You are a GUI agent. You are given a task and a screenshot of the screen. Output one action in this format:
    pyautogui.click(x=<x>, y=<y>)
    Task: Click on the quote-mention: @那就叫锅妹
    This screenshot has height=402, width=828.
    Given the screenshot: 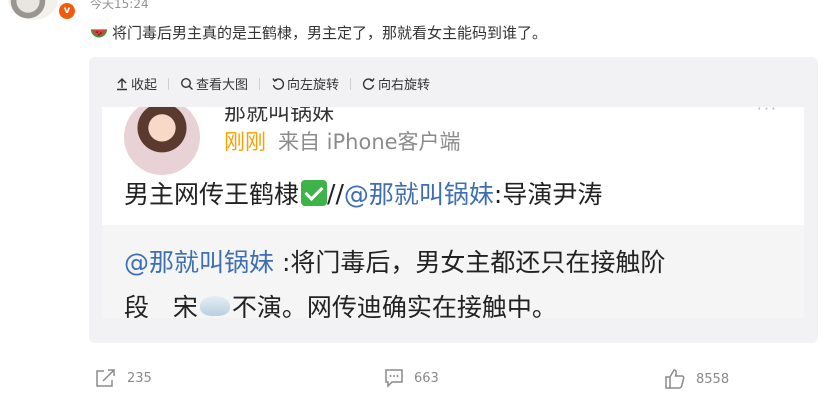 What is the action you would take?
    pyautogui.click(x=199, y=262)
    